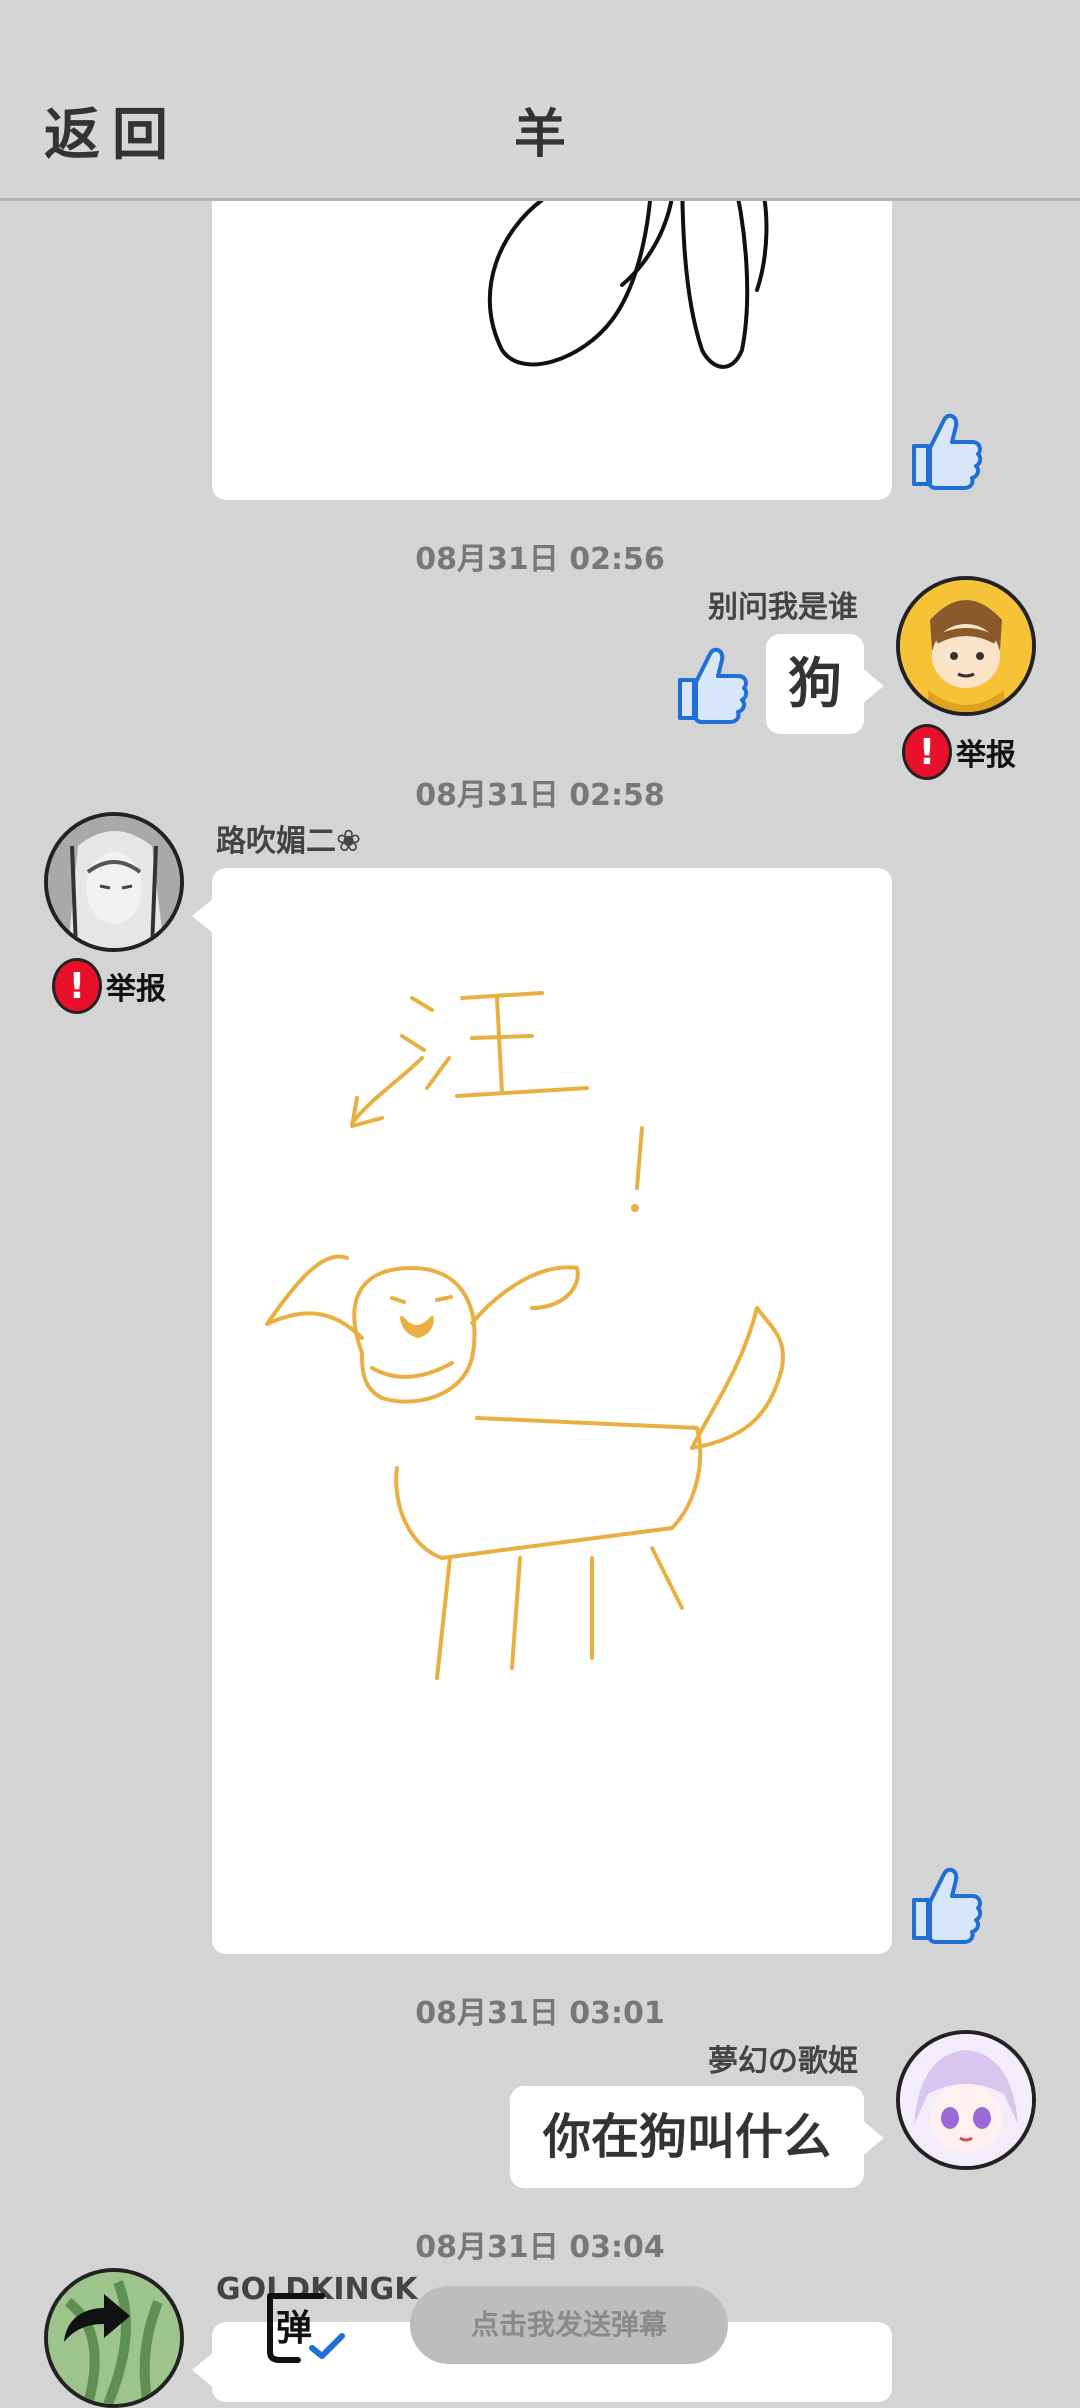 Image resolution: width=1080 pixels, height=2408 pixels. I want to click on message-text: 你在狗叫什么, so click(686, 2137).